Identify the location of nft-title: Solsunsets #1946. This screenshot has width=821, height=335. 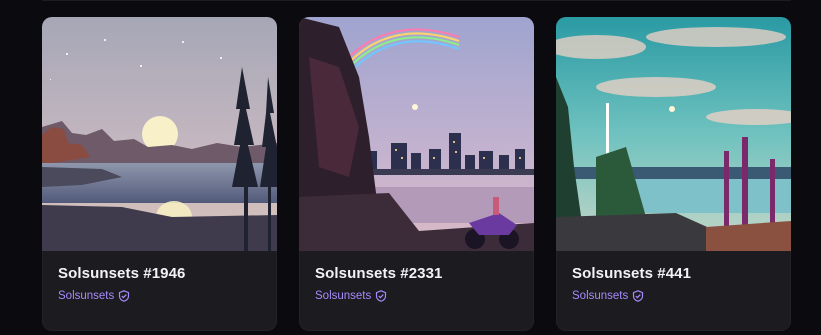
(159, 273).